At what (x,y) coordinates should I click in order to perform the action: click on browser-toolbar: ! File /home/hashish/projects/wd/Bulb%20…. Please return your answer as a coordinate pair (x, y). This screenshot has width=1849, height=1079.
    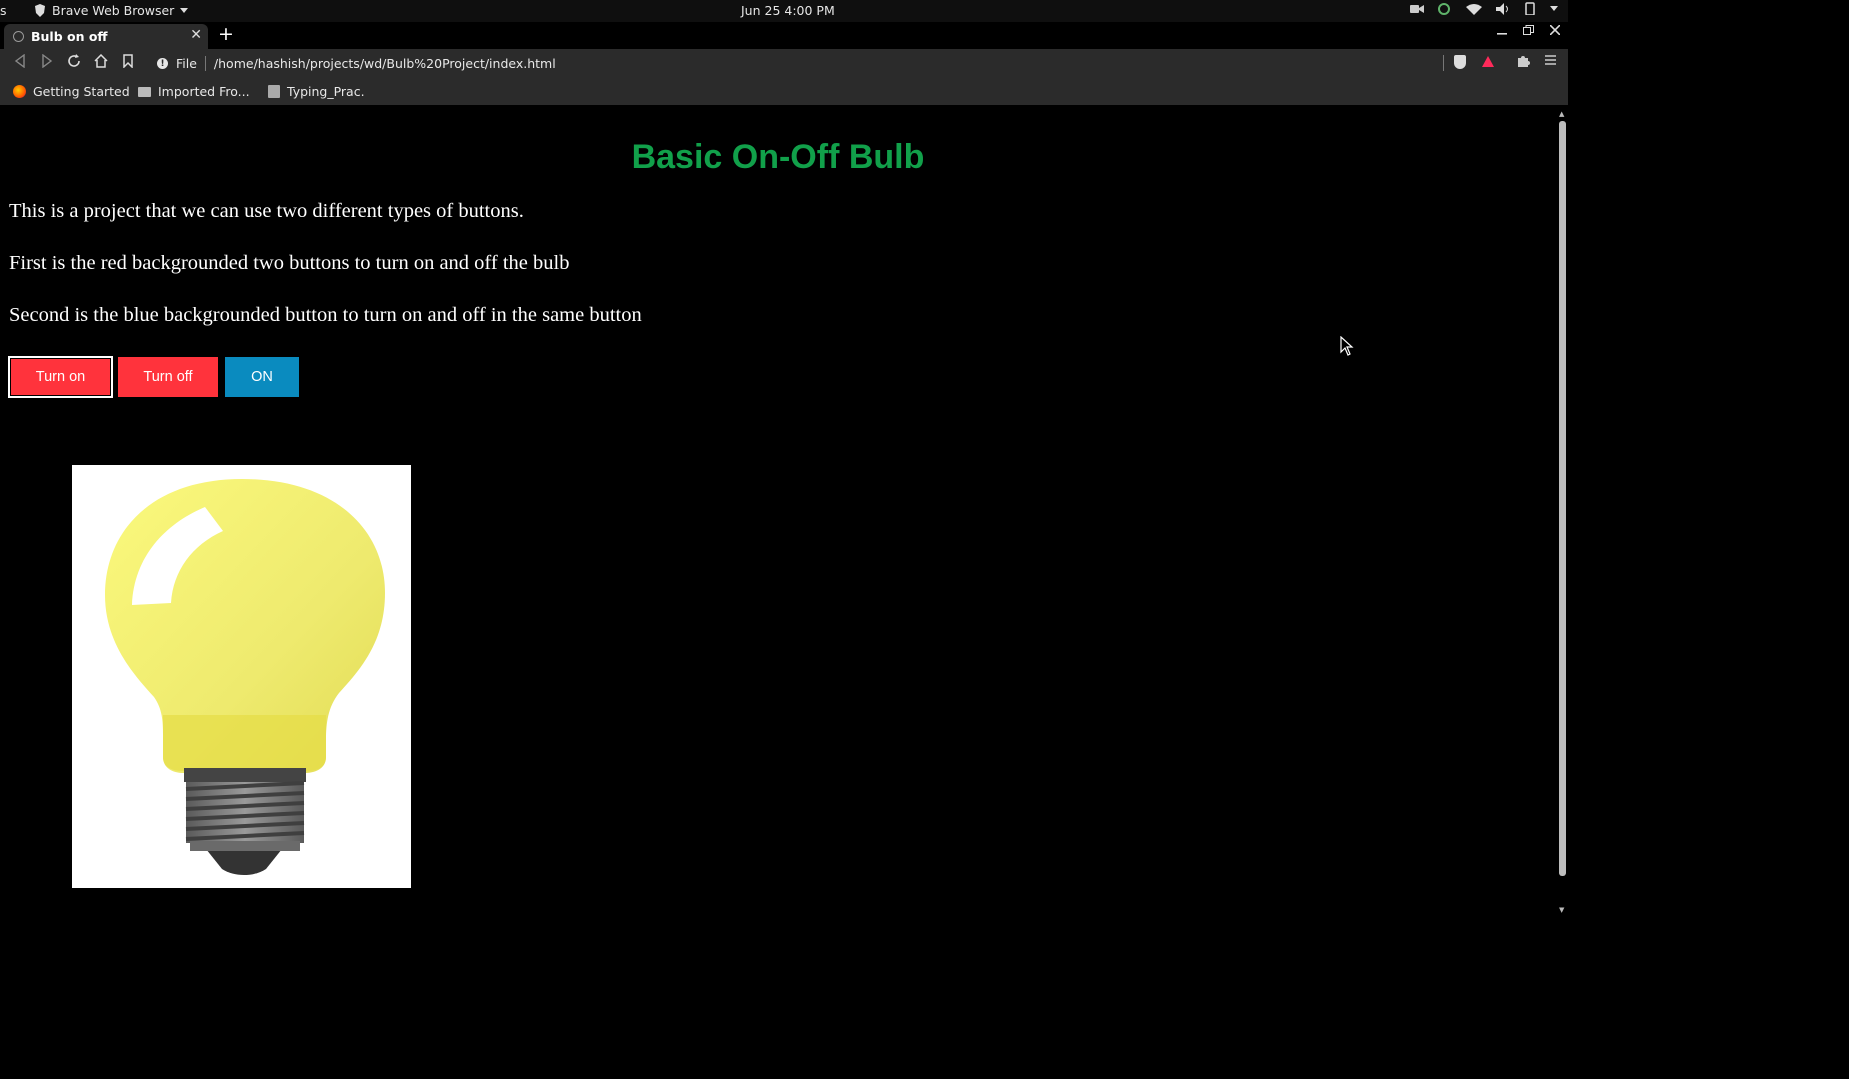
    Looking at the image, I should click on (784, 63).